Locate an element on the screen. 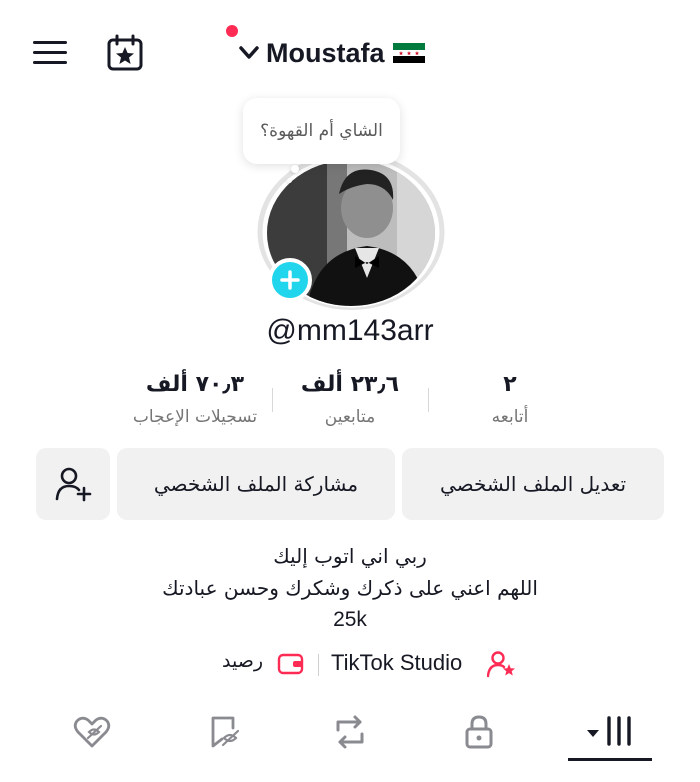  following-label: أتابعه is located at coordinates (510, 417).